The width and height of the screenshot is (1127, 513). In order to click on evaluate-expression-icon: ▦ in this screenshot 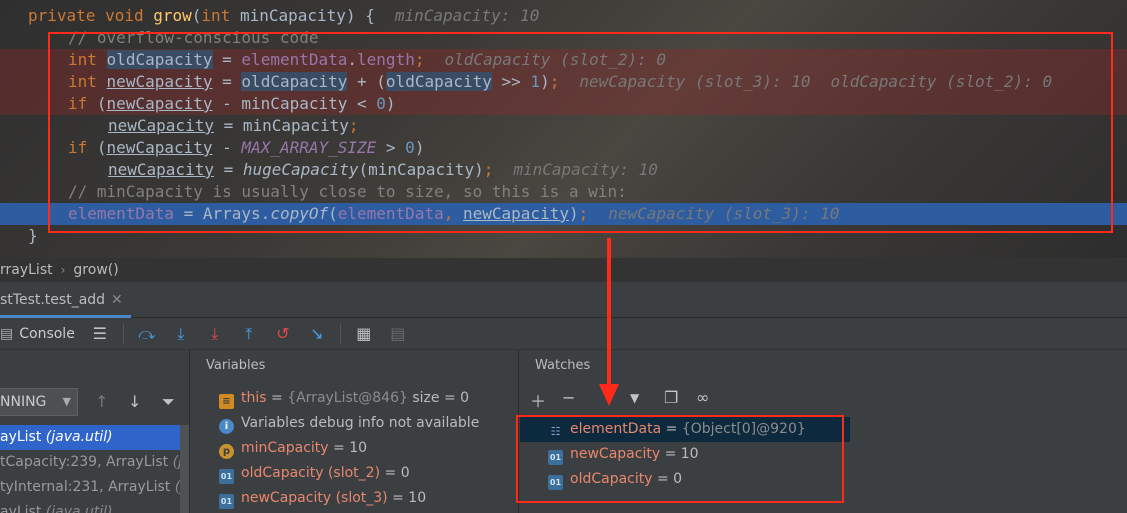, I will do `click(364, 334)`.